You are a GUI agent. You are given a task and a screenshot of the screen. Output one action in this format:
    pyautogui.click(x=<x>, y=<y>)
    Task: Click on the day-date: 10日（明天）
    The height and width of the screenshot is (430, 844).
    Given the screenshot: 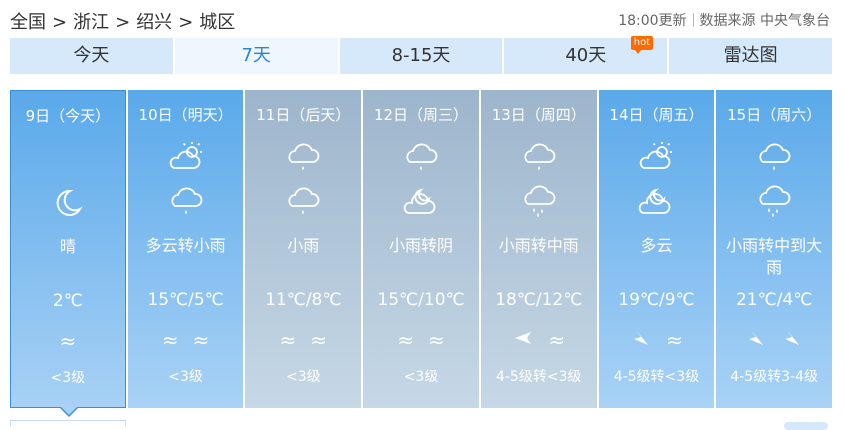 What is the action you would take?
    pyautogui.click(x=185, y=115)
    